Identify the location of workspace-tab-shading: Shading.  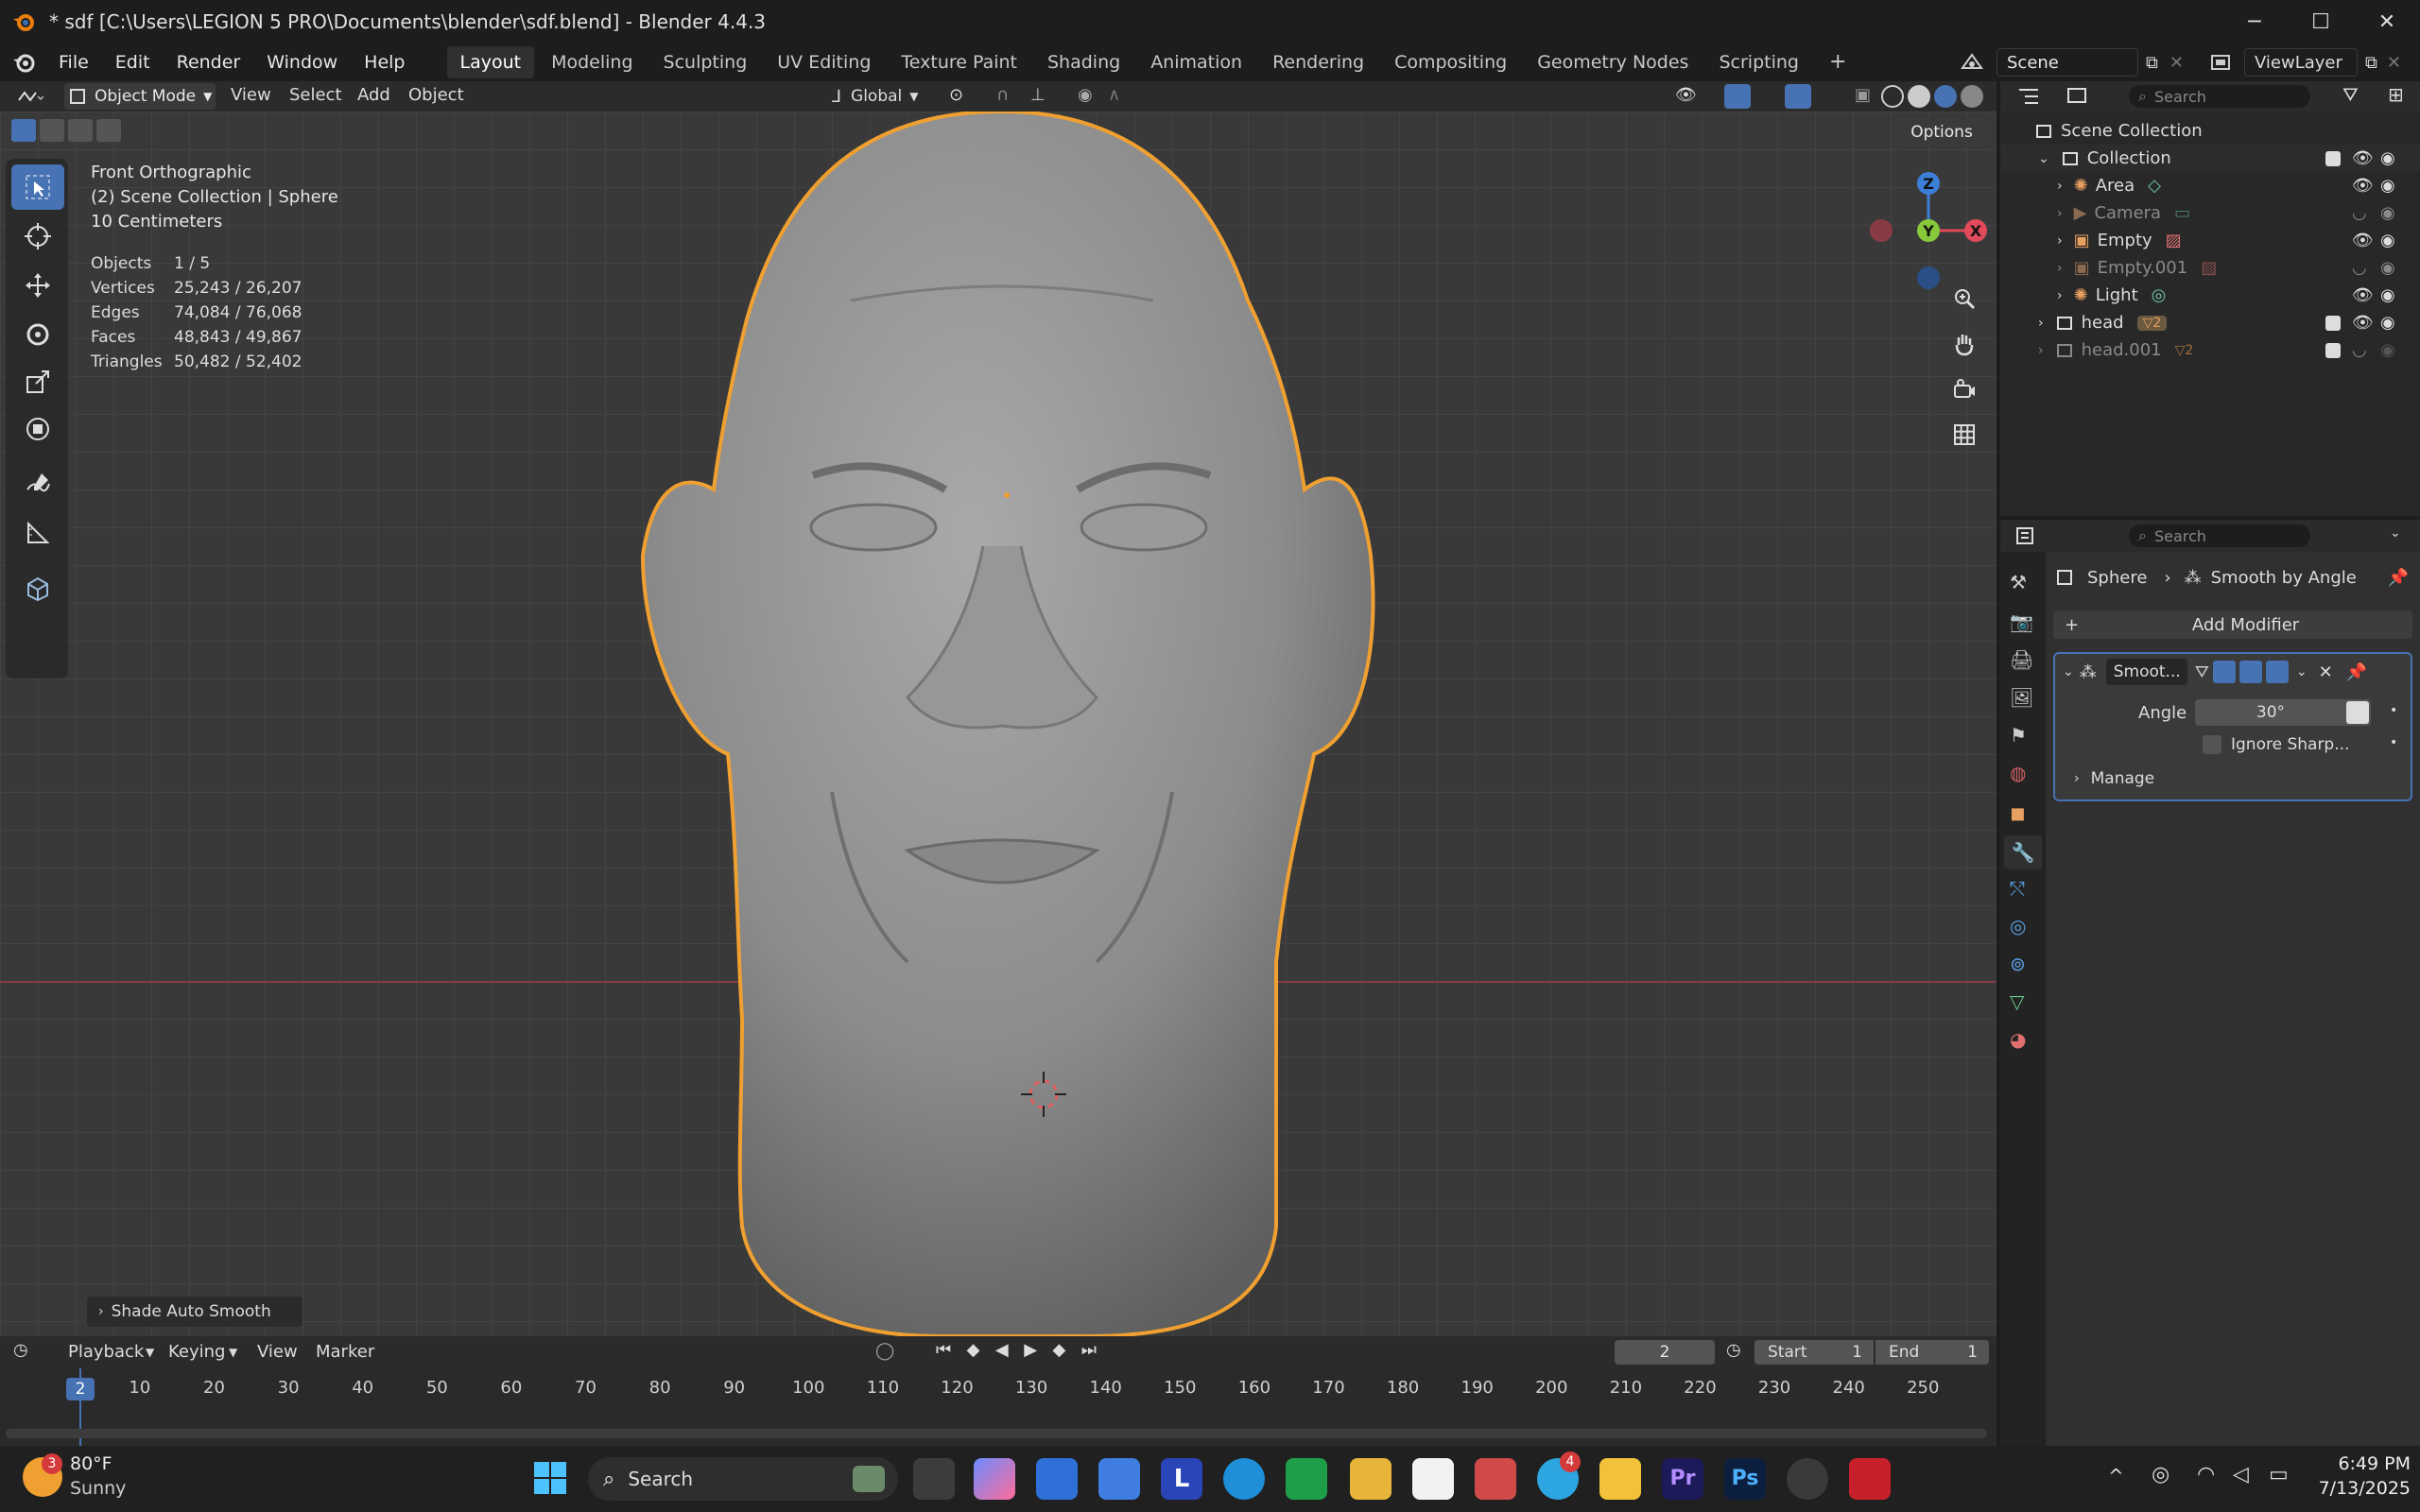
(1083, 62).